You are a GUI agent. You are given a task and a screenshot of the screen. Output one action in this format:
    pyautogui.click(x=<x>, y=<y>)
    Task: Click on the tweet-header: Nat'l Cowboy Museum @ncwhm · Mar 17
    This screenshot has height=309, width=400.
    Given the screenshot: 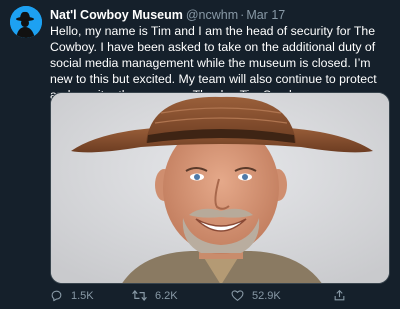 What is the action you would take?
    pyautogui.click(x=220, y=15)
    